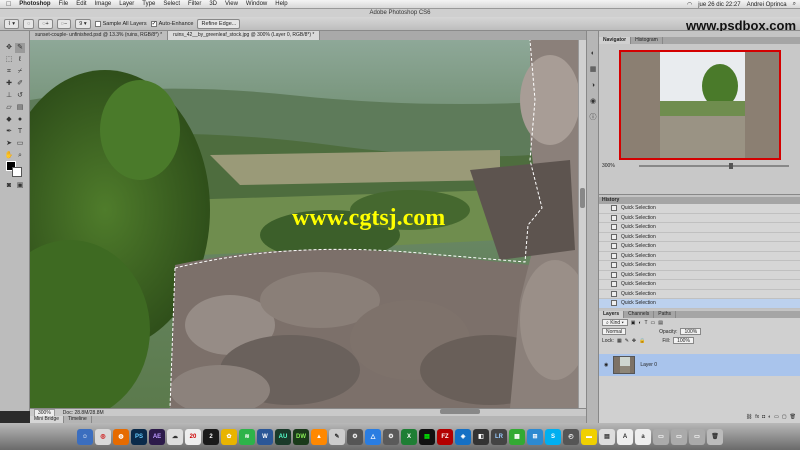  What do you see at coordinates (665, 314) in the screenshot?
I see `tab-paths: Paths` at bounding box center [665, 314].